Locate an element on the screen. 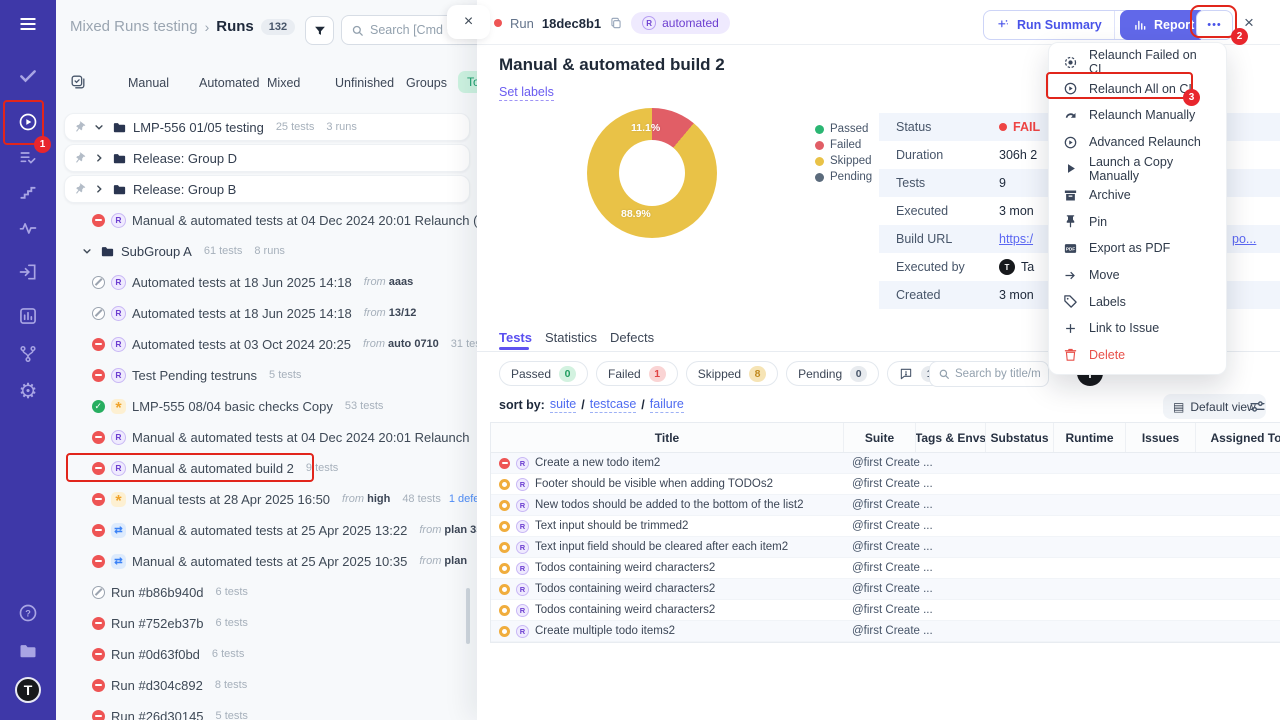 Image resolution: width=1280 pixels, height=720 pixels. run-list-item: Test Pending testruns 5 tests is located at coordinates (270, 375).